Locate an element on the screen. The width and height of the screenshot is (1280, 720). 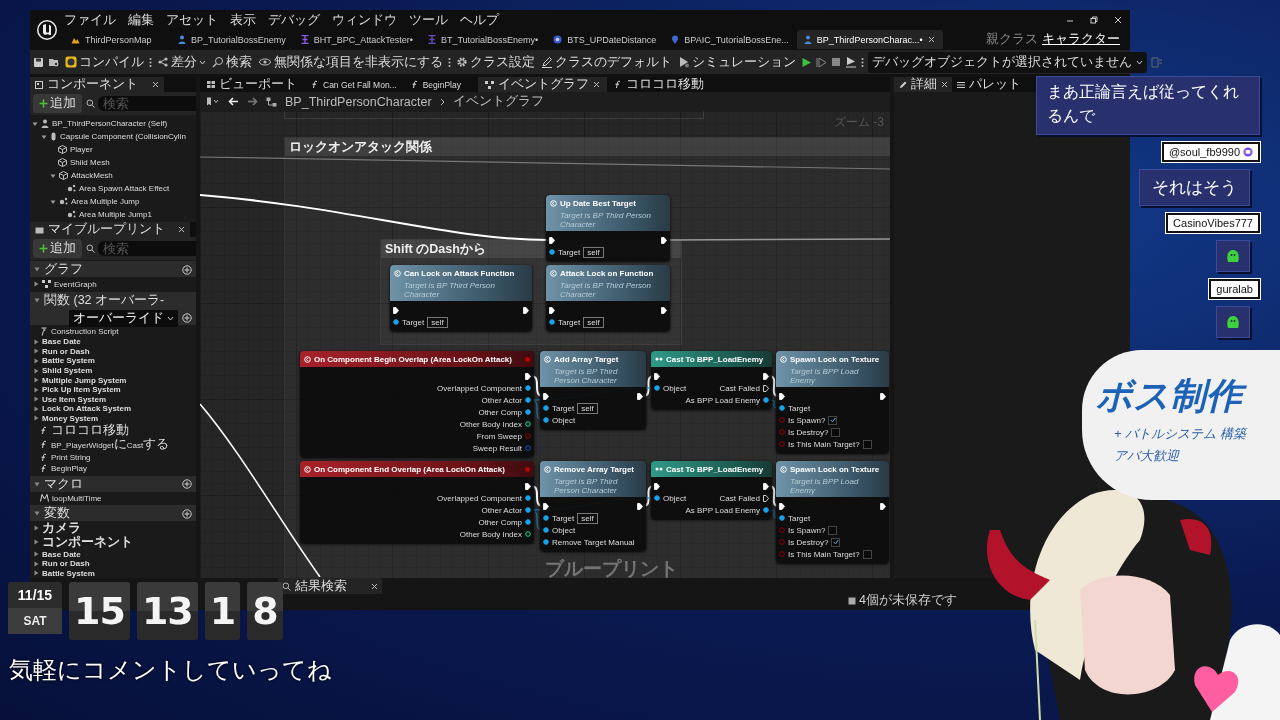
macro-item: loopMultiTime is located at coordinates (77, 498).